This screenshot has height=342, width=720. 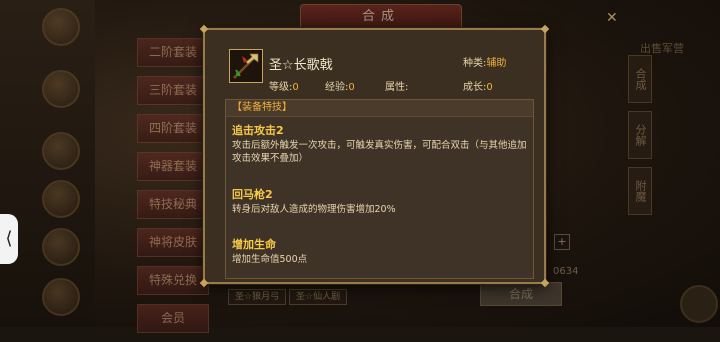 What do you see at coordinates (173, 242) in the screenshot?
I see `side-menu-item: 神将皮肤` at bounding box center [173, 242].